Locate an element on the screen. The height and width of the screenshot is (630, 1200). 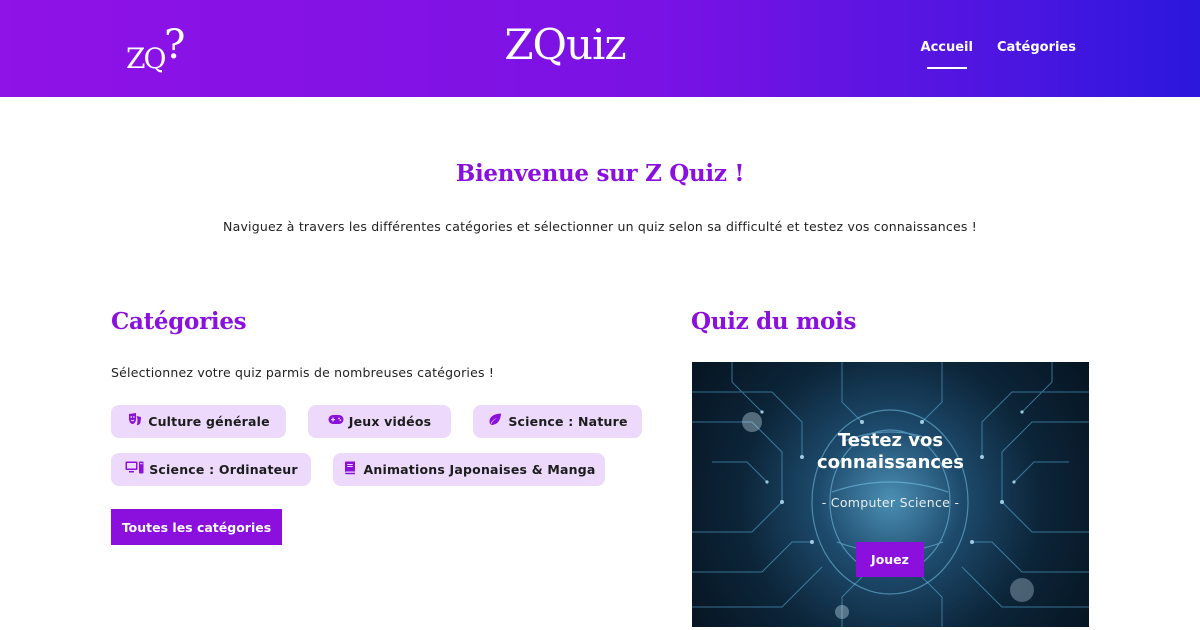
main-nav: Accueil Catégories is located at coordinates (998, 54).